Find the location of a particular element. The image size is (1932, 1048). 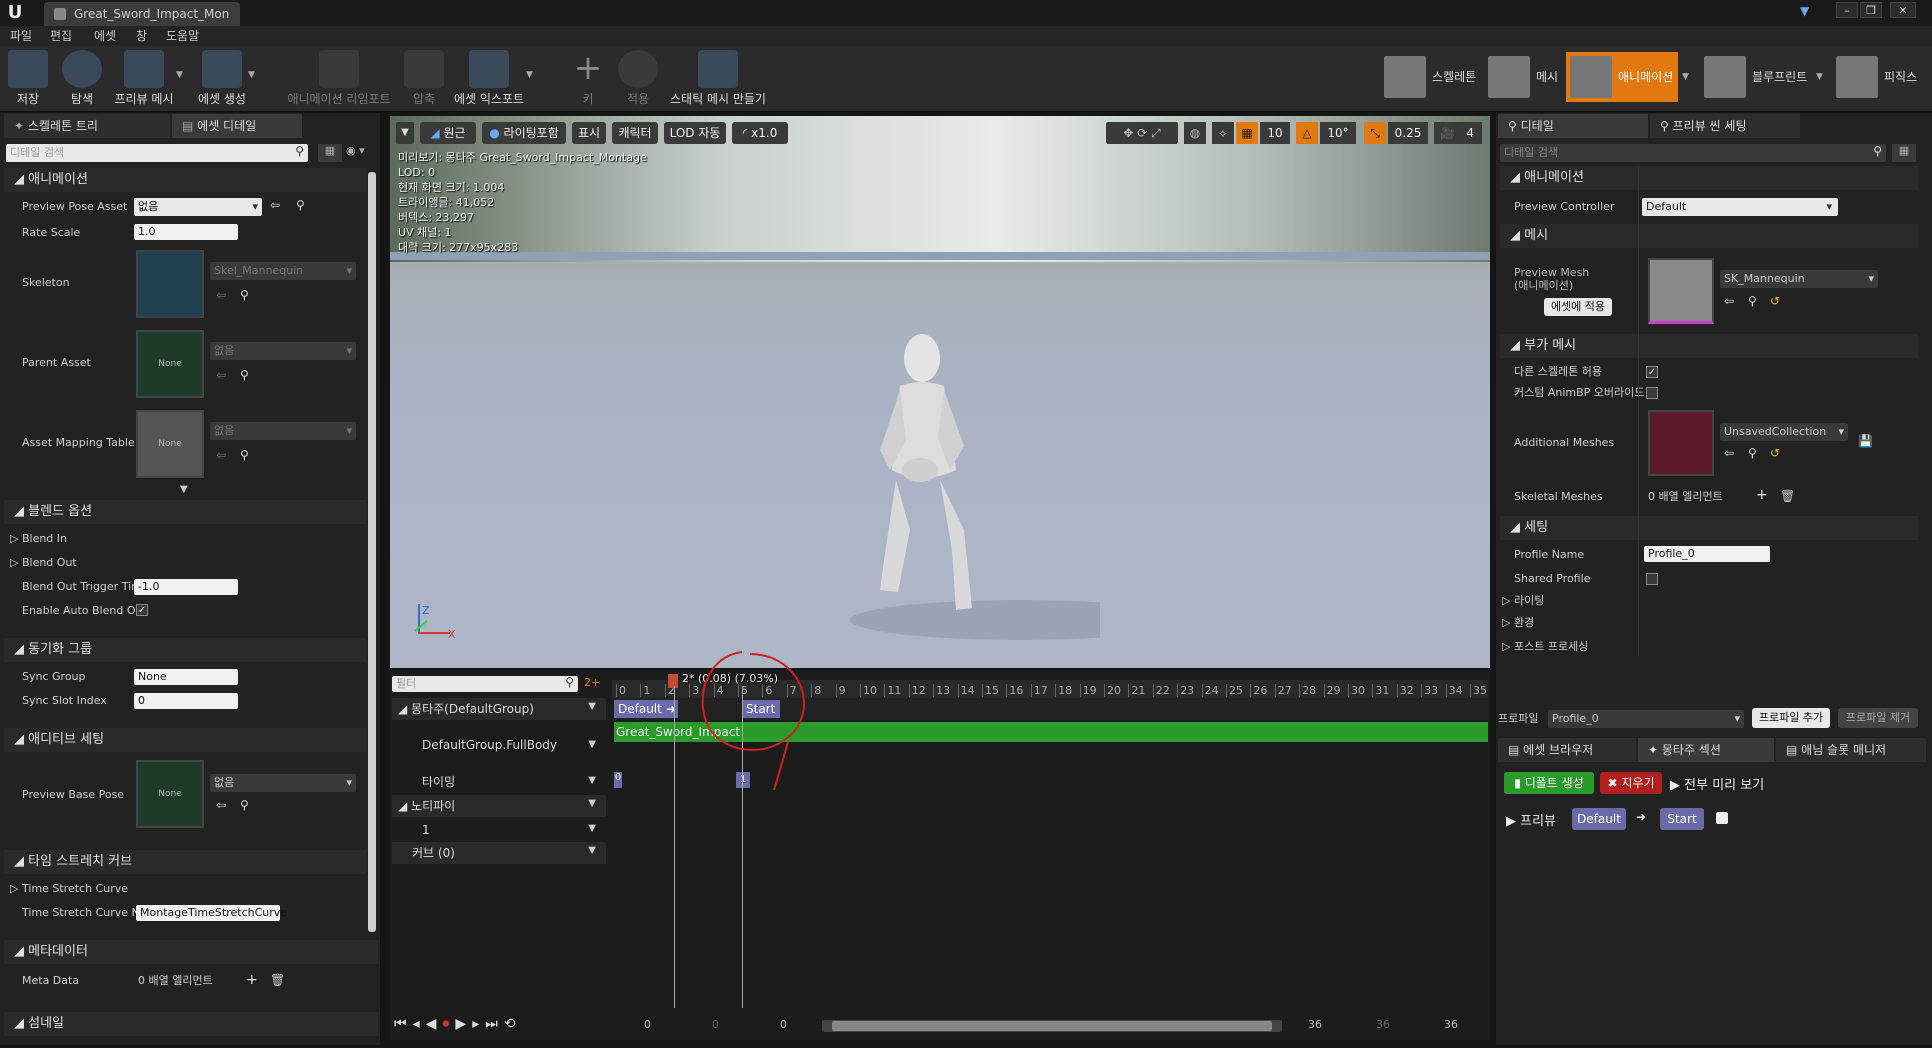

expand-advanced-icon: ▼ is located at coordinates (184, 489).